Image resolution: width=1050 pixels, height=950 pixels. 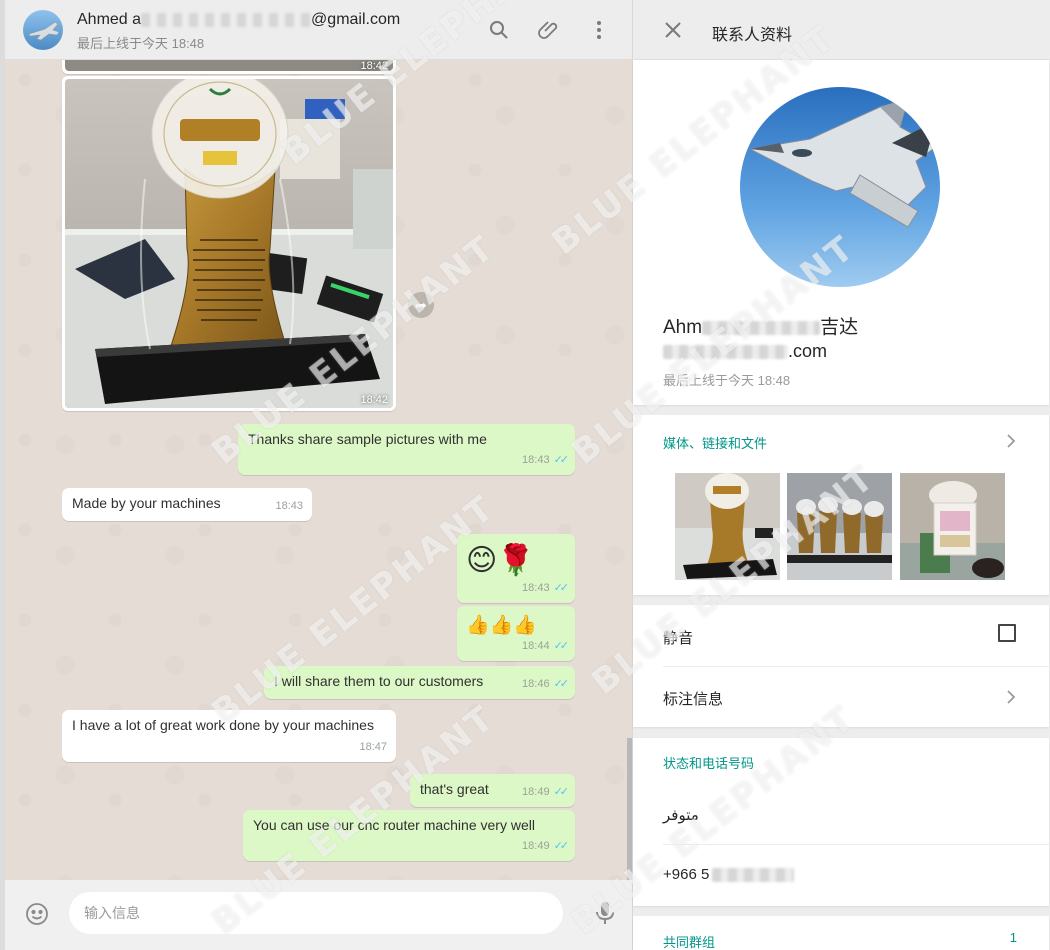 I want to click on message-meta: 18:46 ✓✓, so click(x=546, y=684).